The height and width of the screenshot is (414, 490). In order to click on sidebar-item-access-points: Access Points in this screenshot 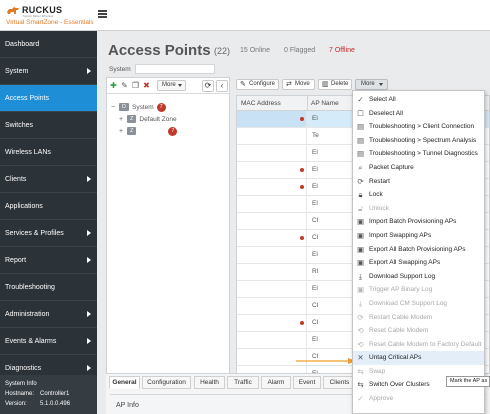, I will do `click(48, 98)`.